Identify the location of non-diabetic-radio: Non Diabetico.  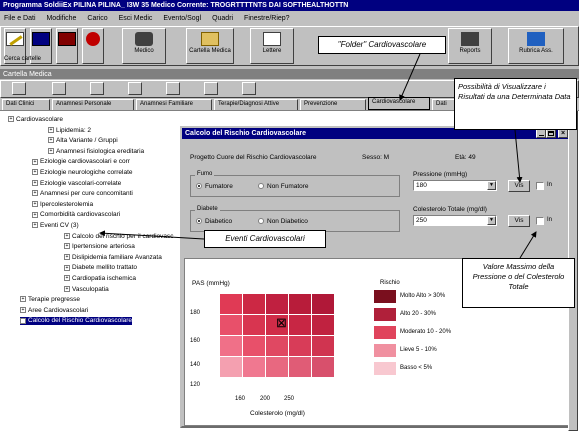
(283, 221).